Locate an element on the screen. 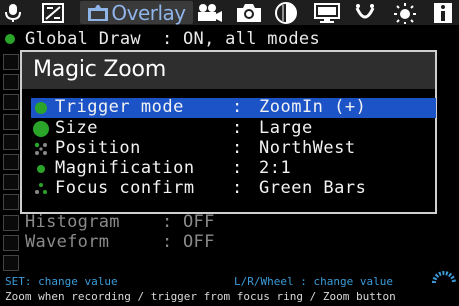 Image resolution: width=459 pixels, height=306 pixels. item-label: Position is located at coordinates (98, 148).